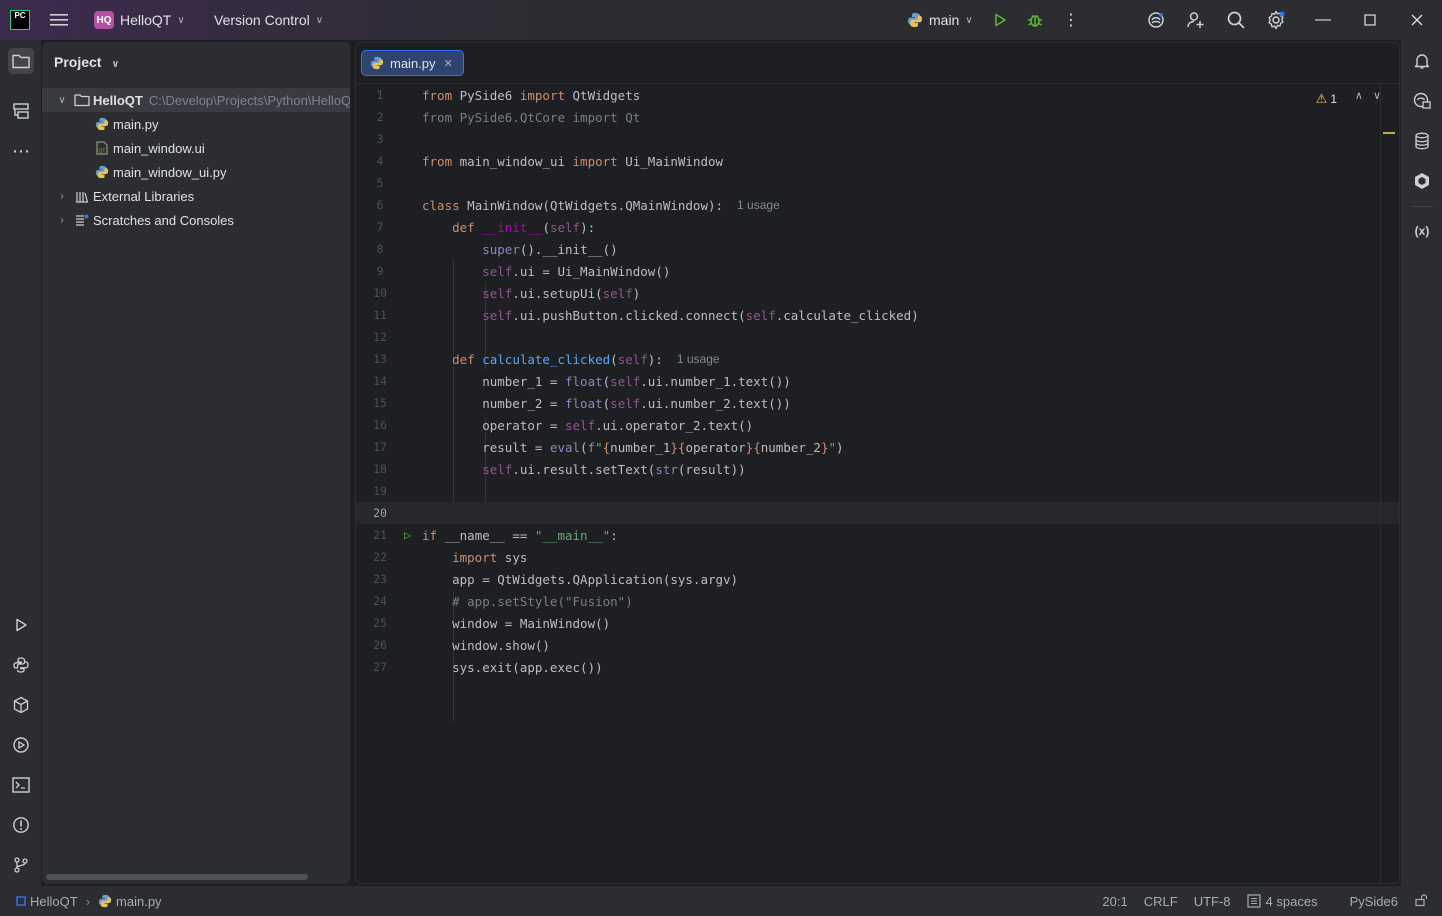 This screenshot has width=1442, height=916. What do you see at coordinates (412, 535) in the screenshot?
I see `run-gutter-icon: ▷` at bounding box center [412, 535].